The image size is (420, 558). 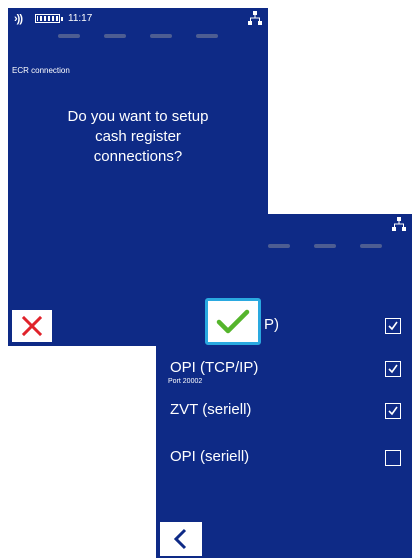 I want to click on screen-title: ECR connection, so click(x=41, y=70).